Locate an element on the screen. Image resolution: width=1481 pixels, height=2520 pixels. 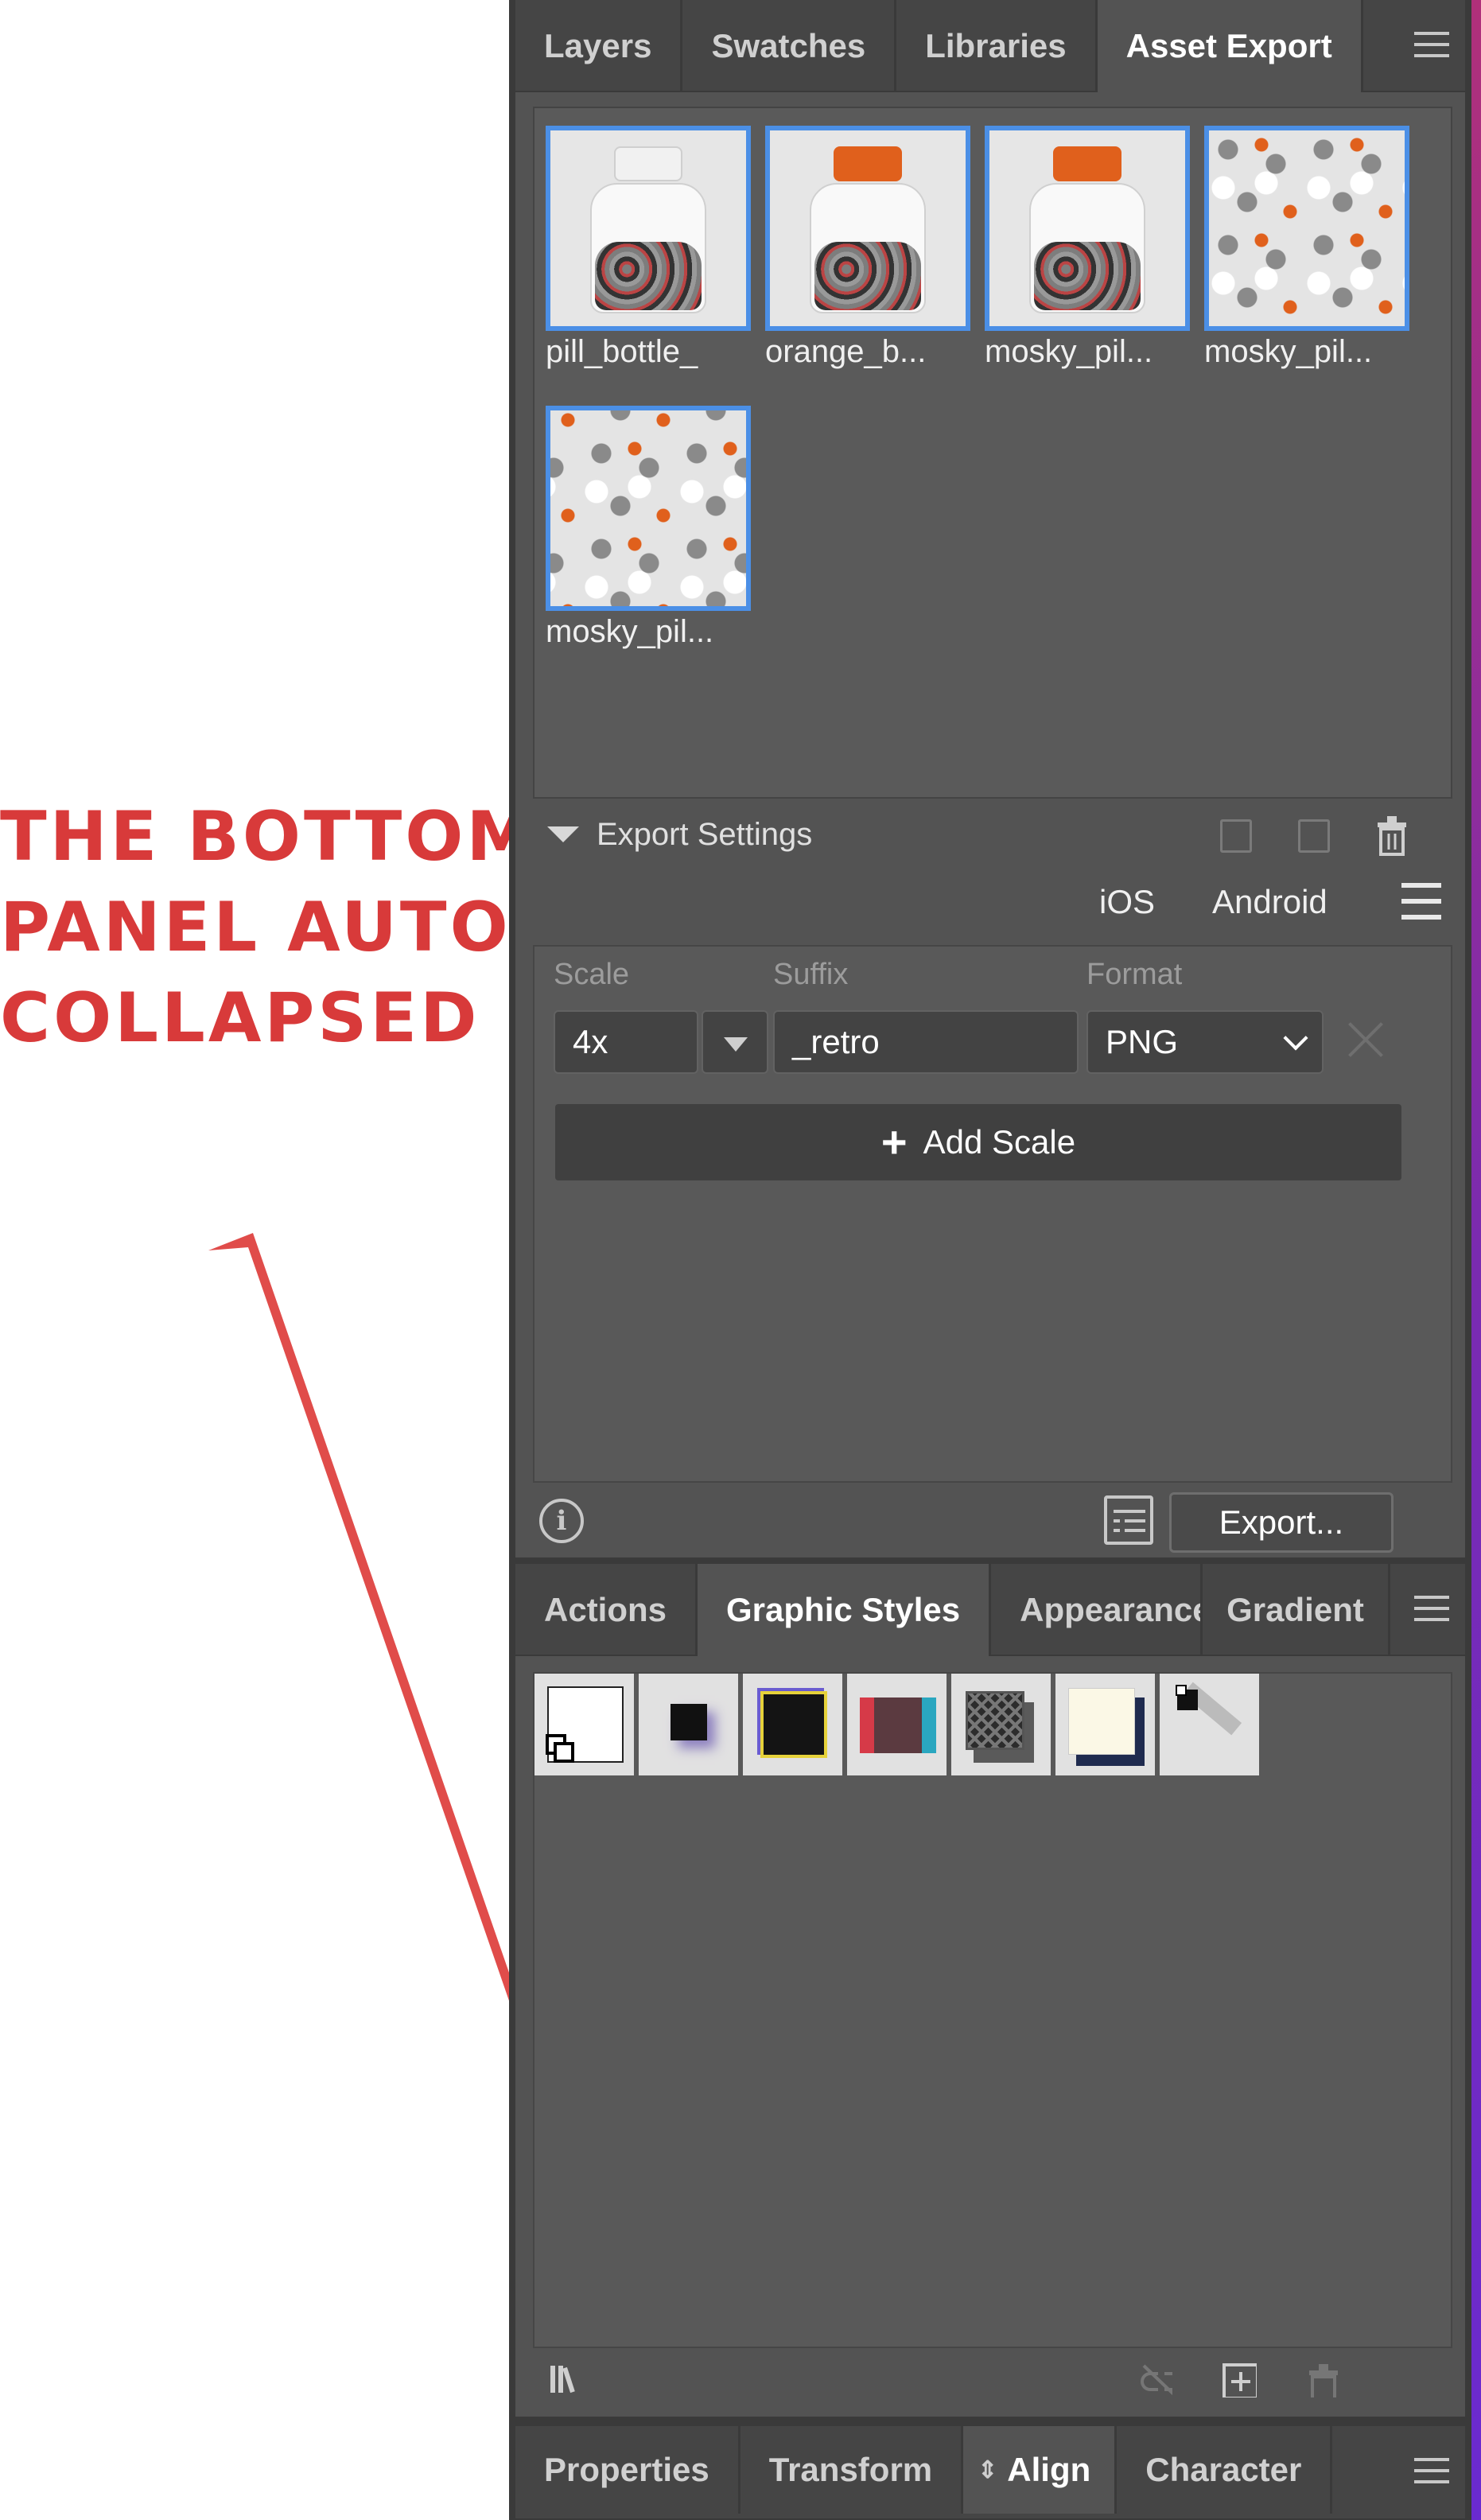
top-tab-bar: Layers Swatches Libraries Asset Export is located at coordinates (990, 46).